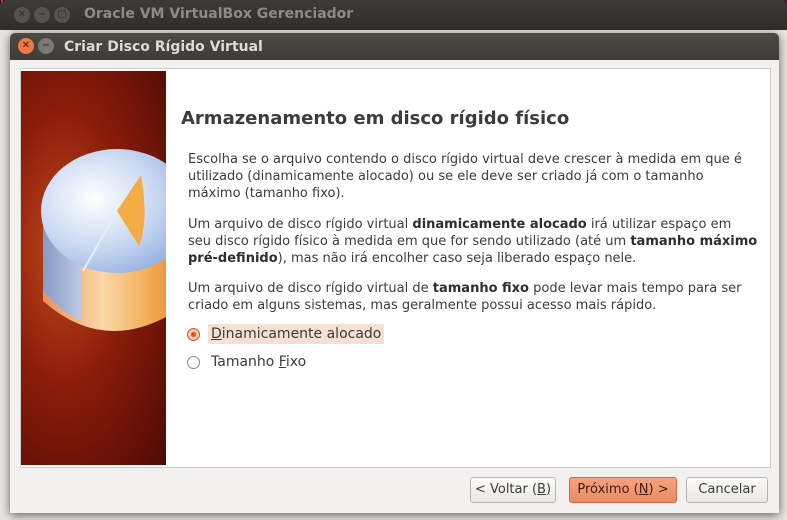 This screenshot has height=520, width=787. What do you see at coordinates (193, 362) in the screenshot?
I see `fixed-radio` at bounding box center [193, 362].